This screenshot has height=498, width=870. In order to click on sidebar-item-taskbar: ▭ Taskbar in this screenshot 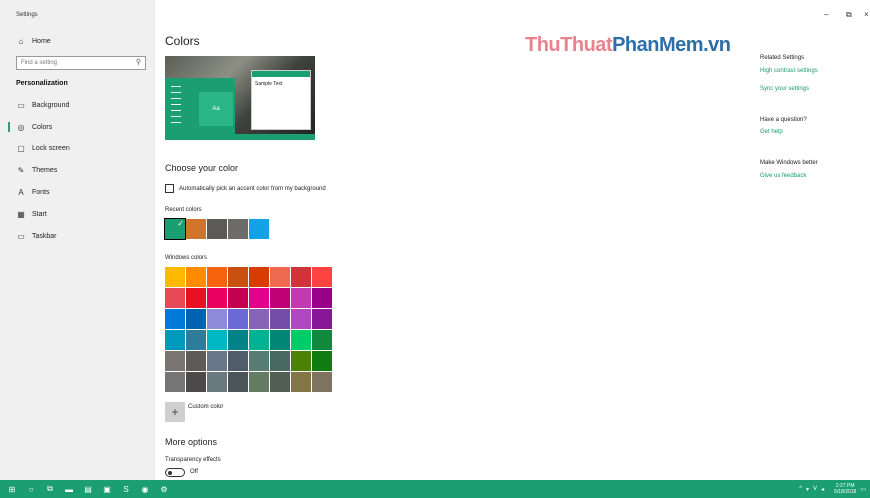, I will do `click(77, 236)`.